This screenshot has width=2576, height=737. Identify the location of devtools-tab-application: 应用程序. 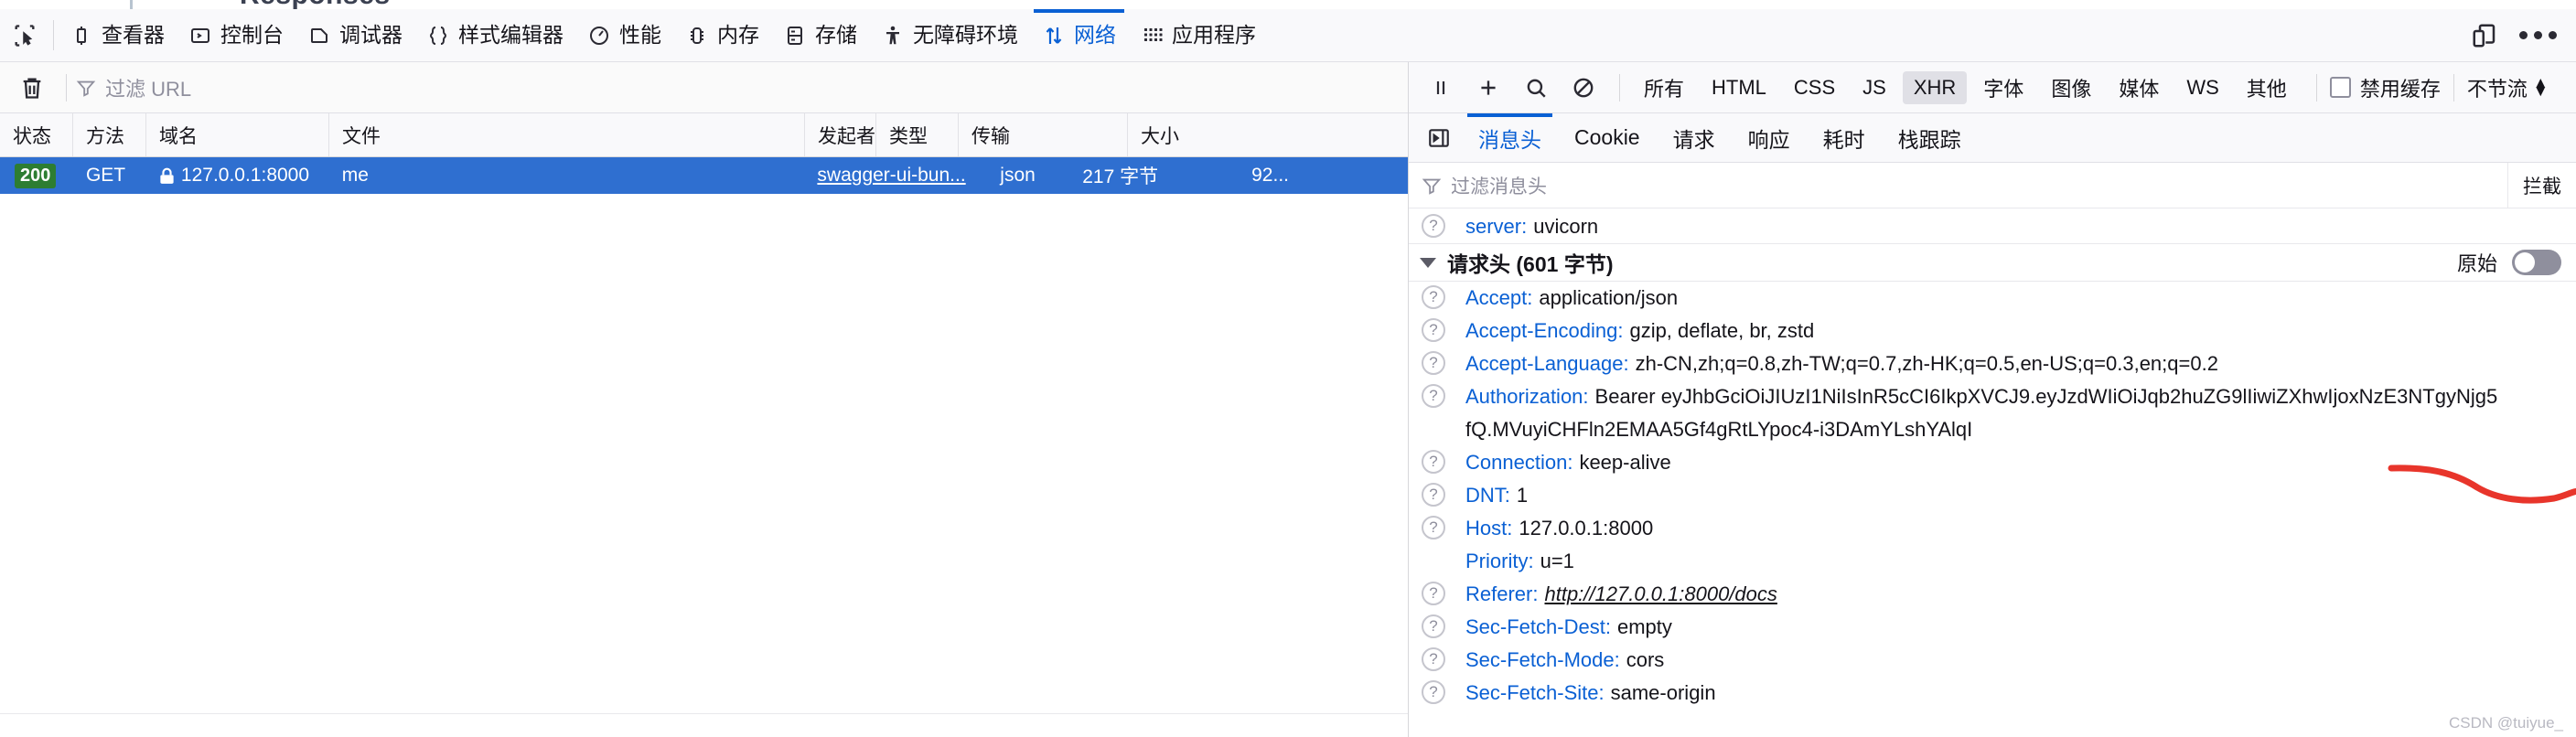
(1198, 35).